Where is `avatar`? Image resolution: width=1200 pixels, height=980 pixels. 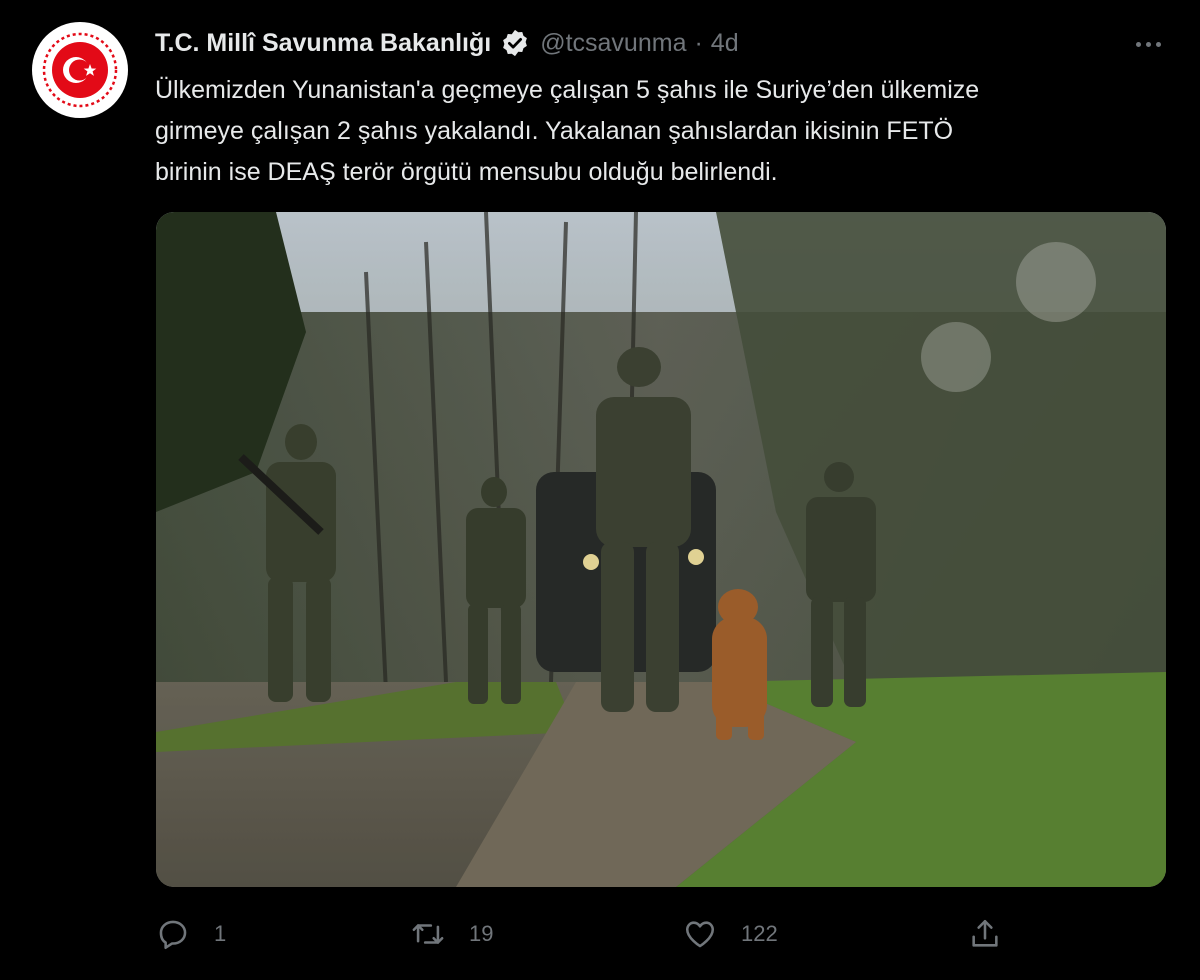
avatar is located at coordinates (80, 70).